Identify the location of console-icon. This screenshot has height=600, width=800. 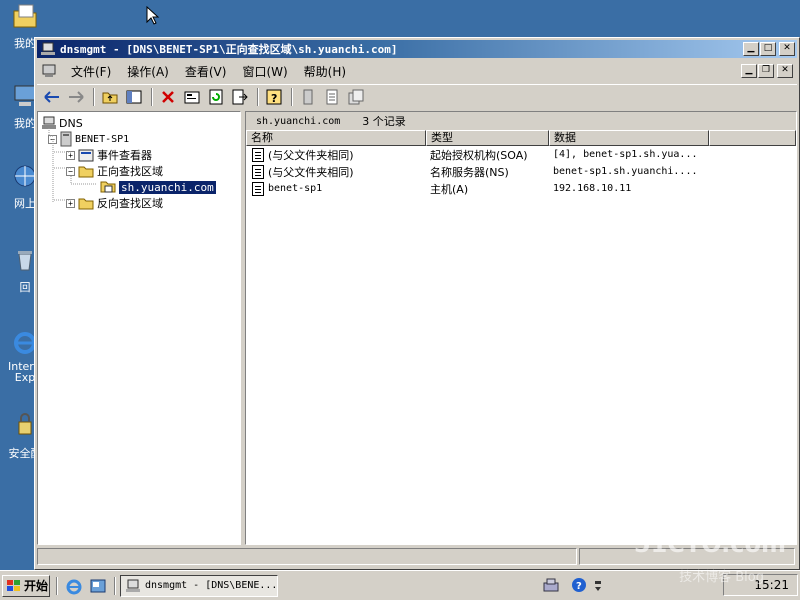
(49, 71).